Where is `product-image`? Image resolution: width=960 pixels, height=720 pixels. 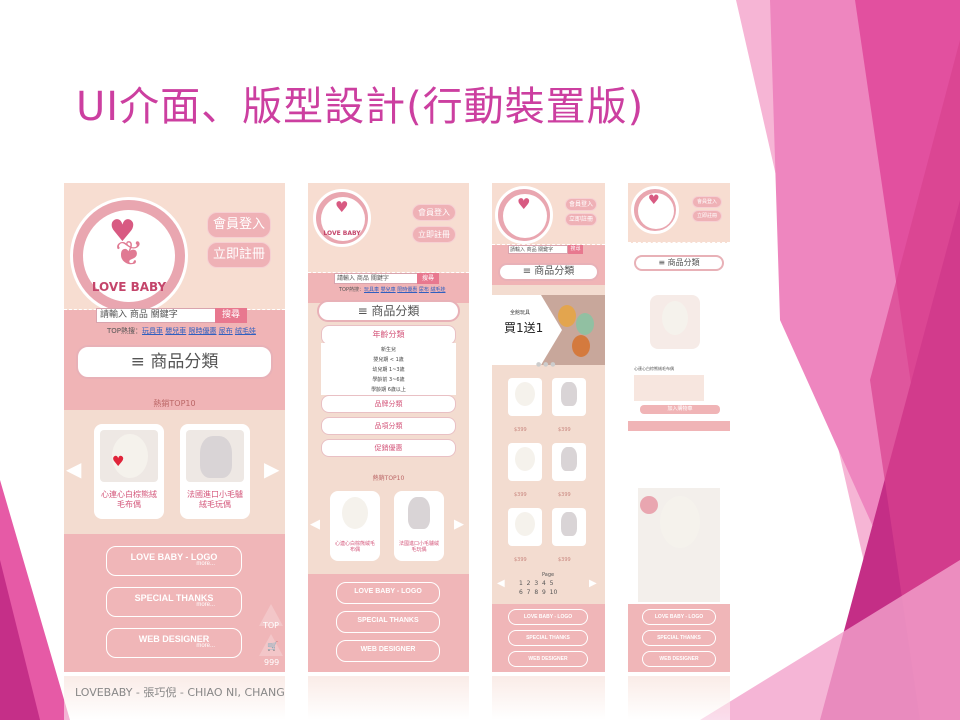
product-image is located at coordinates (675, 322).